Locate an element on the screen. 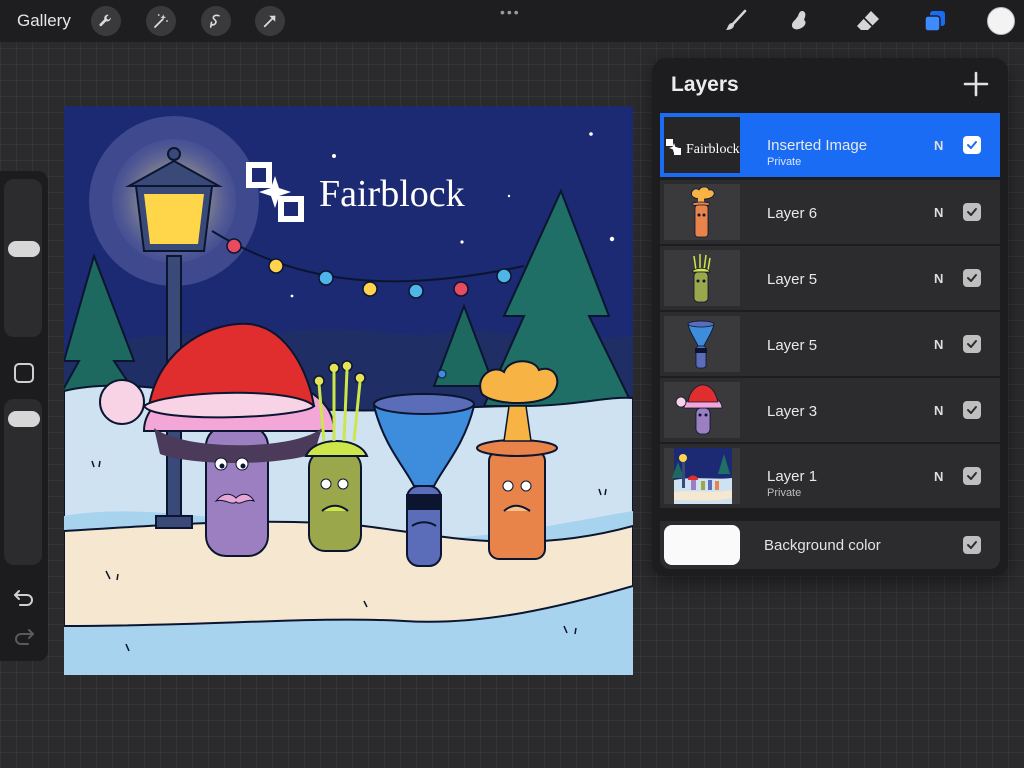 The width and height of the screenshot is (1024, 768). layer-row-layer-3: Layer 3 N is located at coordinates (830, 410).